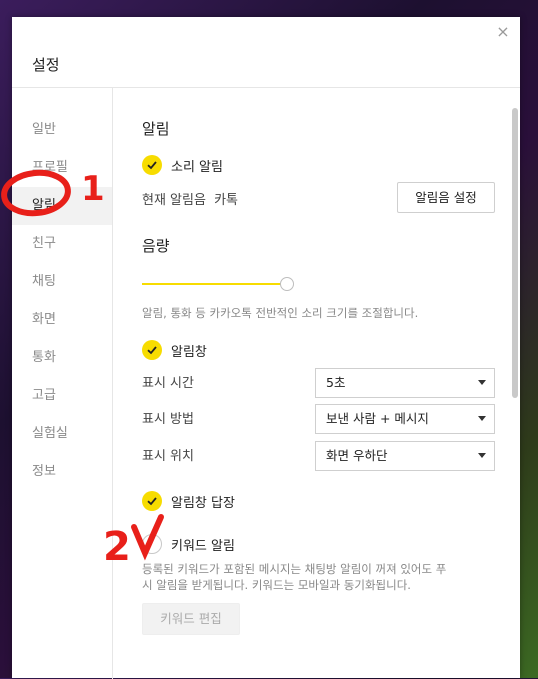  What do you see at coordinates (117, 547) in the screenshot?
I see `annotation-mark-2: 2` at bounding box center [117, 547].